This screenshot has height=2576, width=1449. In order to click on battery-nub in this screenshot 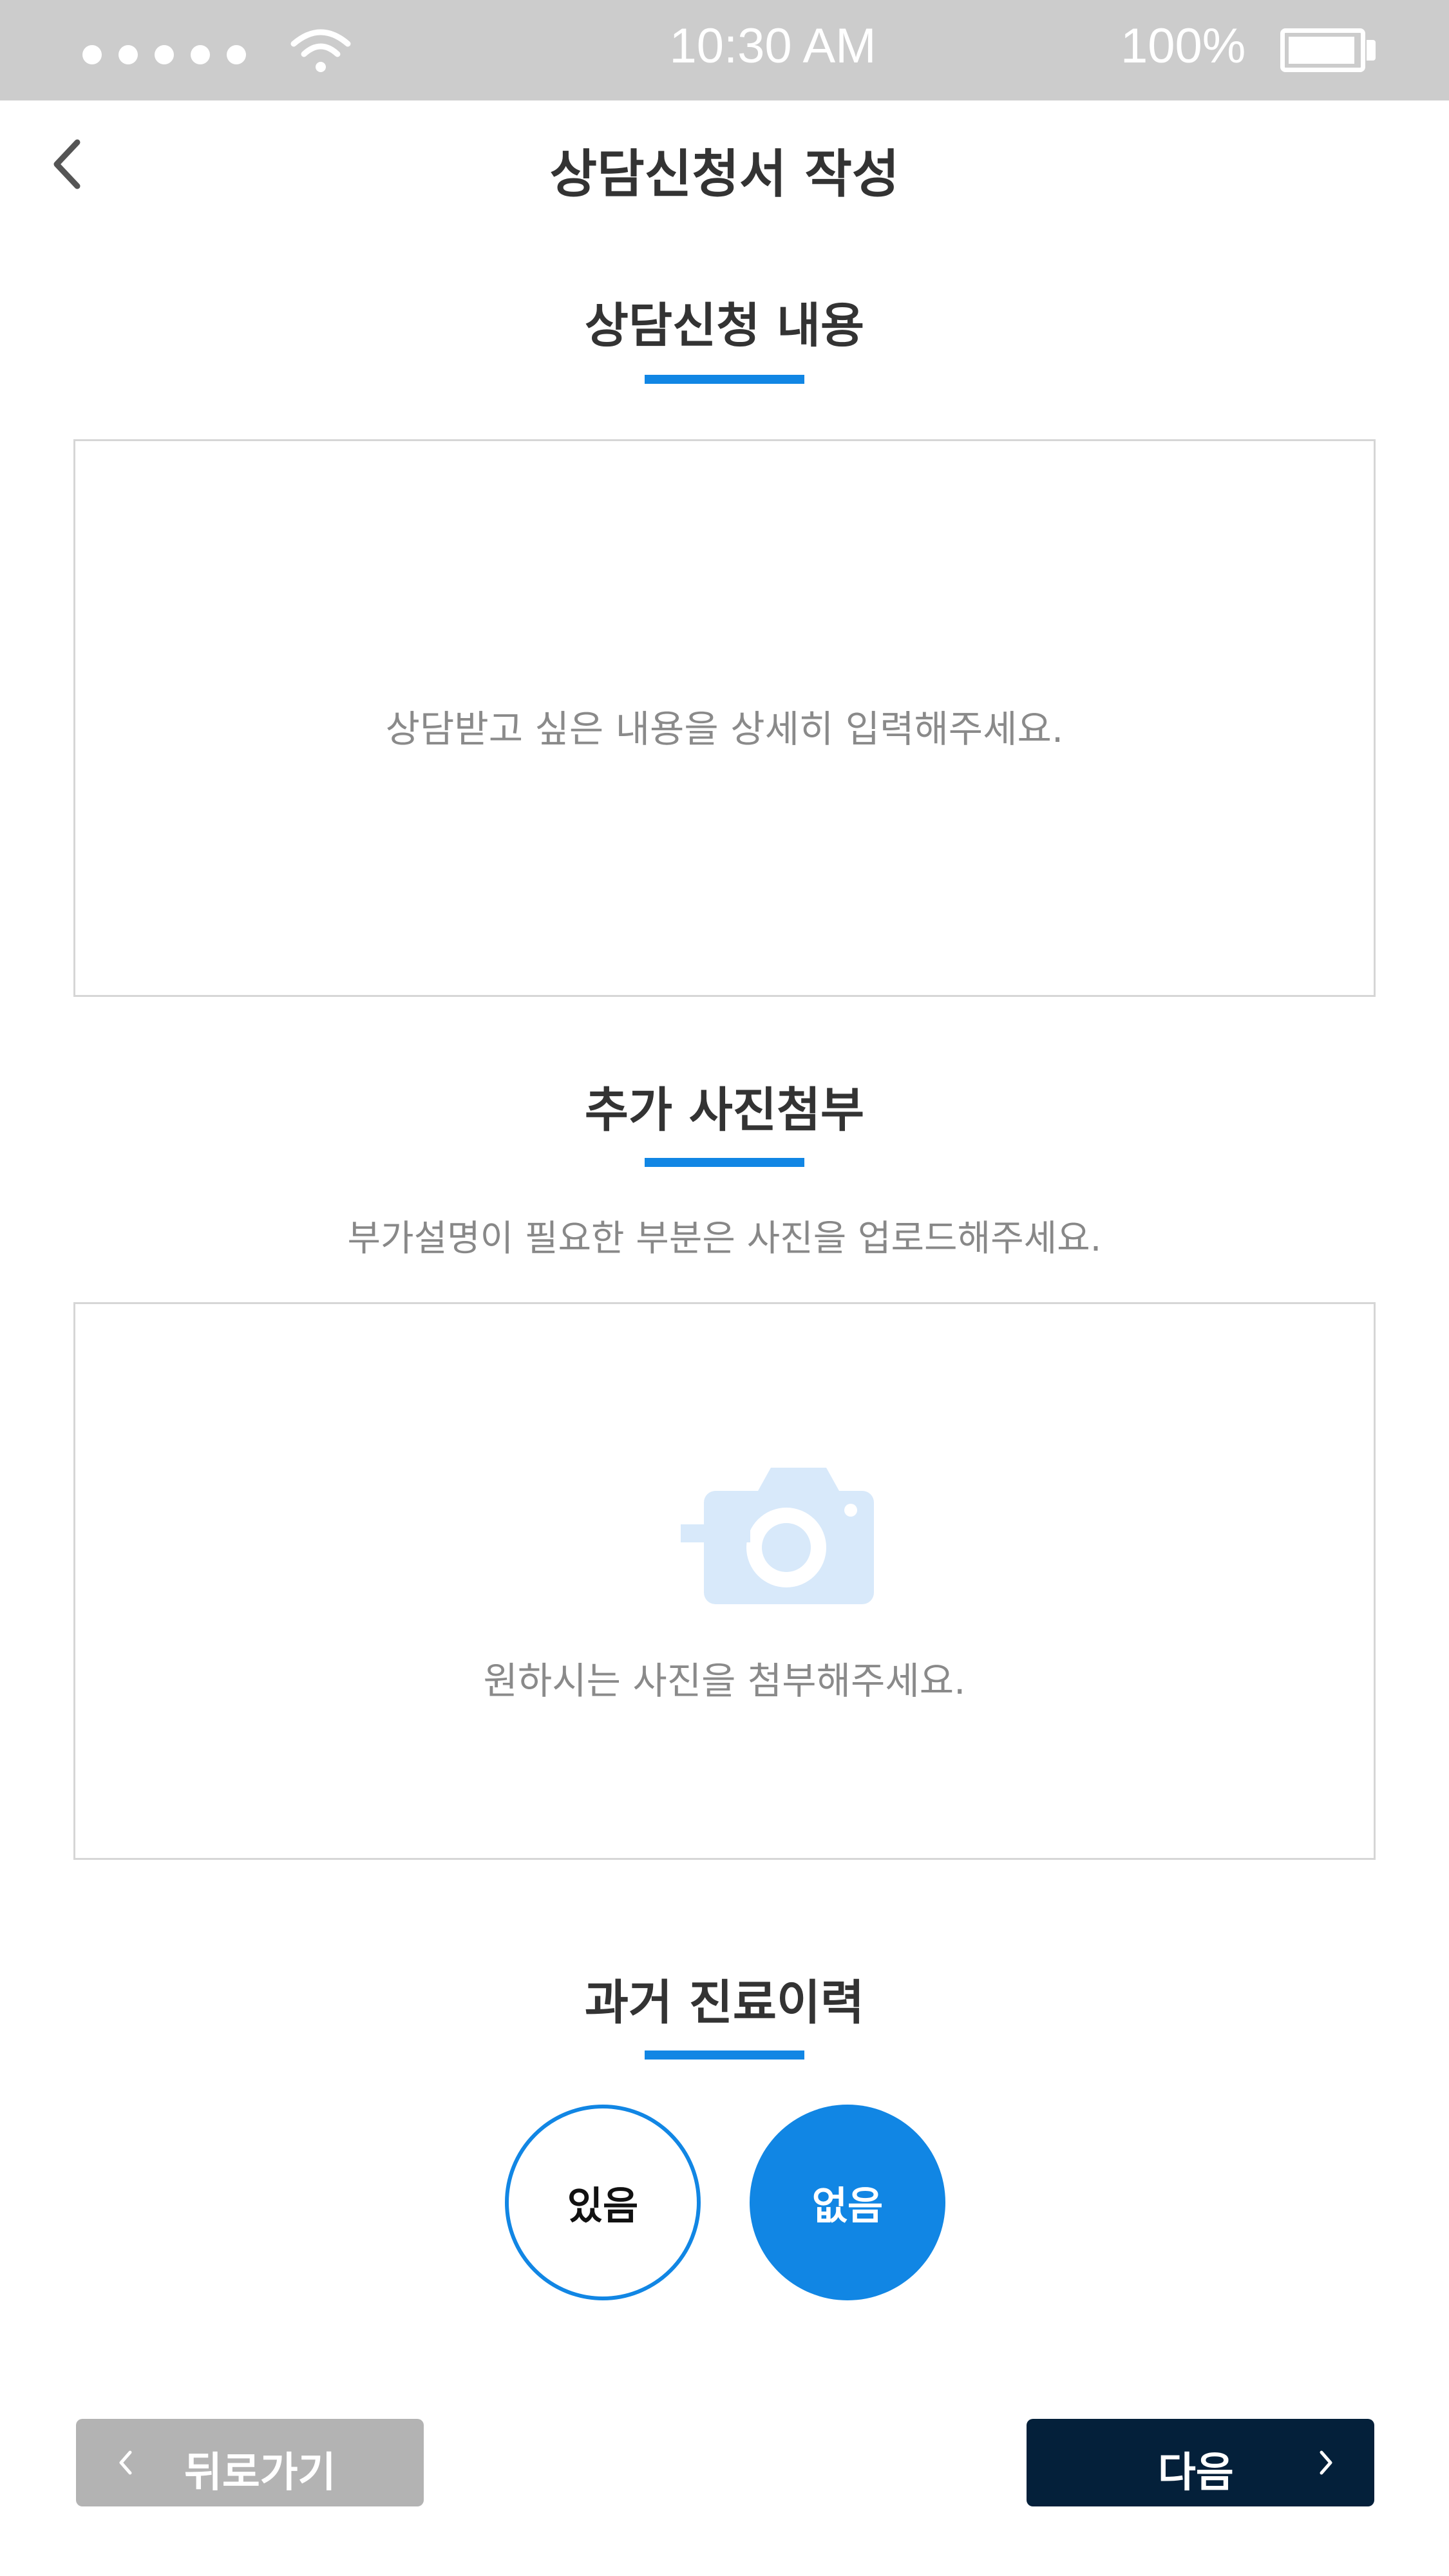, I will do `click(1372, 50)`.